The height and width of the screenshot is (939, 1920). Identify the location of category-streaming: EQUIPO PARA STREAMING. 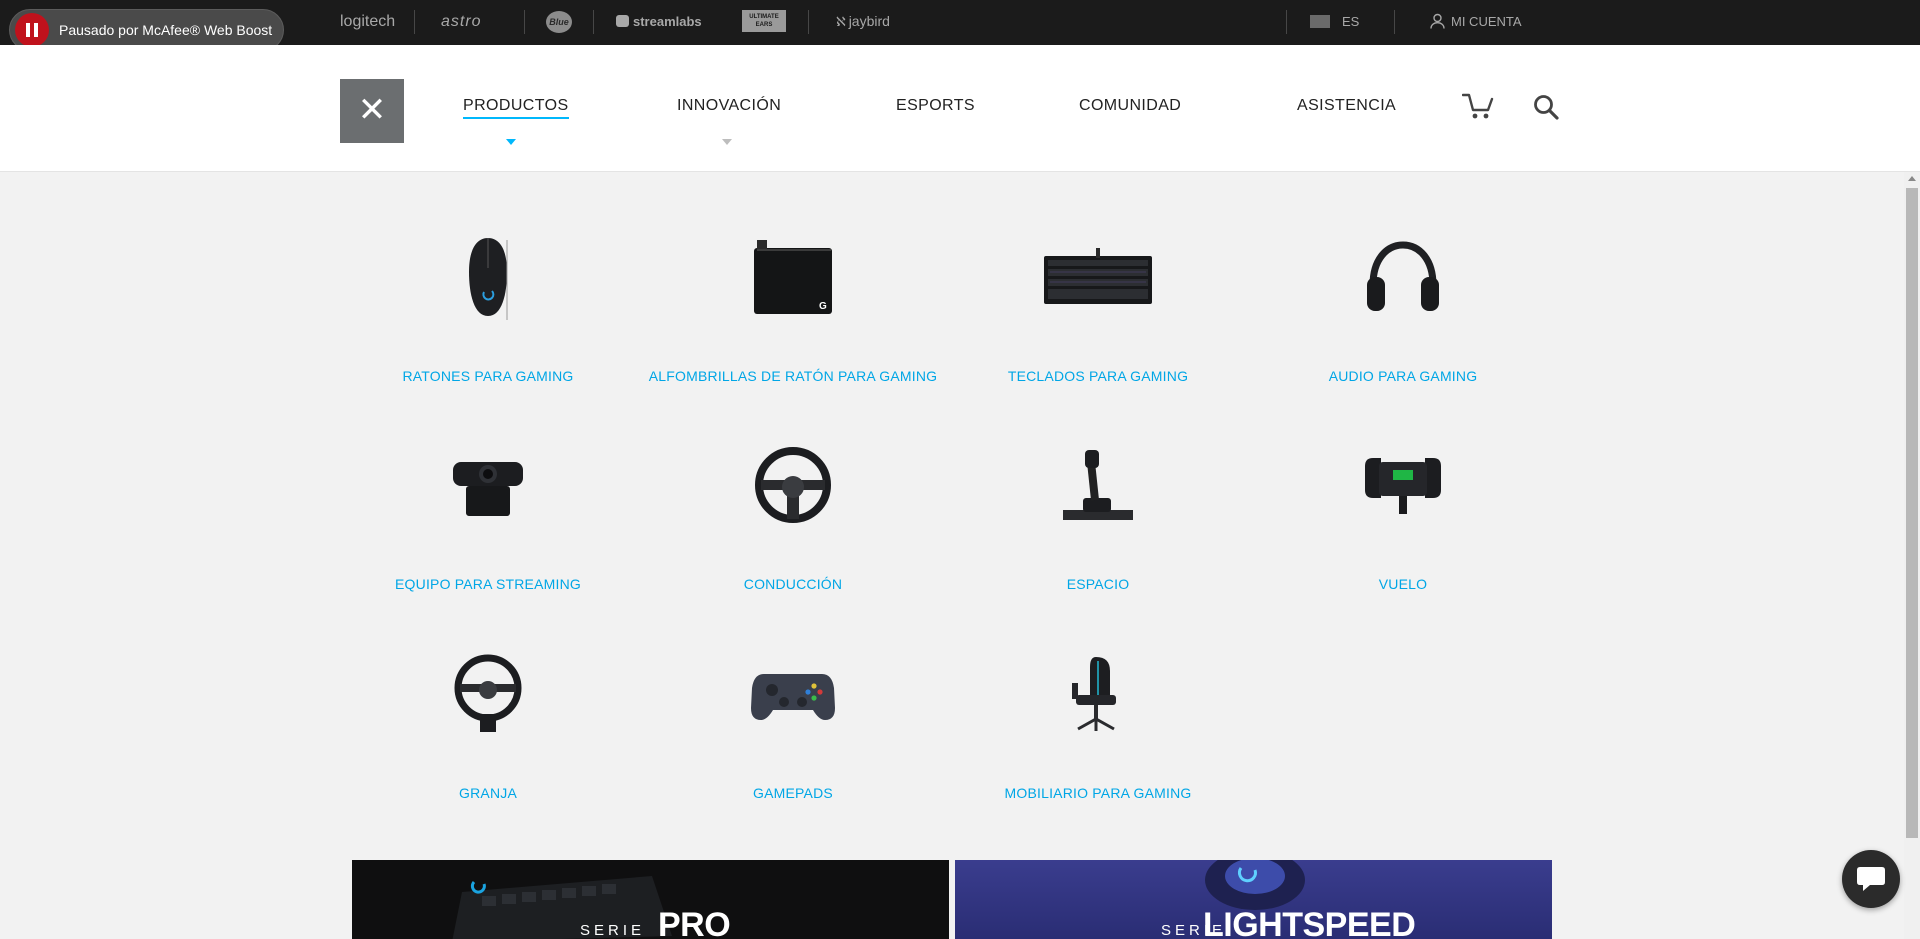
(488, 513).